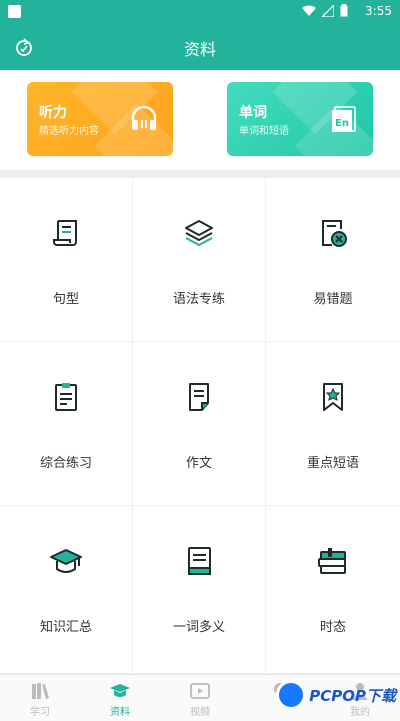  What do you see at coordinates (198, 627) in the screenshot?
I see `grid-item-label: 一词多义` at bounding box center [198, 627].